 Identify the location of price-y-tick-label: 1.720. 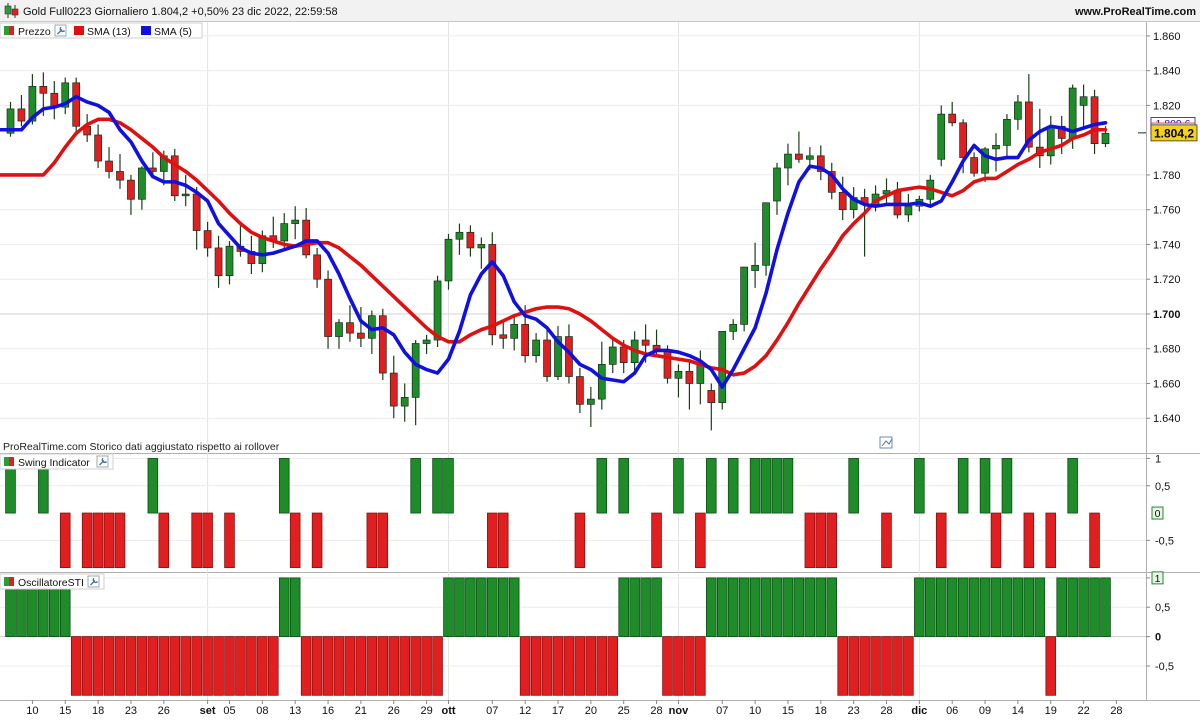
(1167, 280).